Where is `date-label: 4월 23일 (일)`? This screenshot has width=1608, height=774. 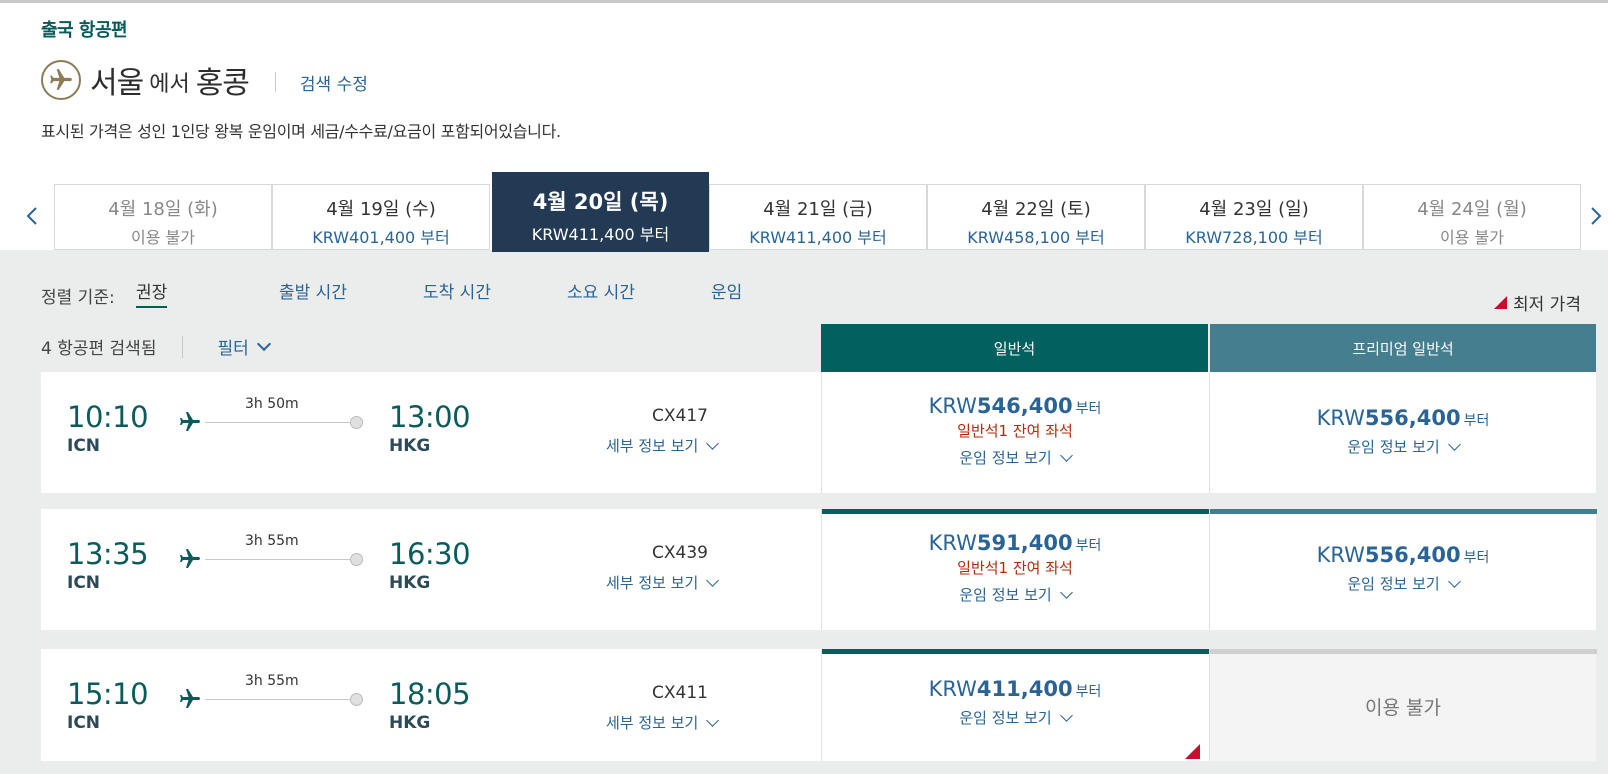
date-label: 4월 23일 (일) is located at coordinates (1254, 209).